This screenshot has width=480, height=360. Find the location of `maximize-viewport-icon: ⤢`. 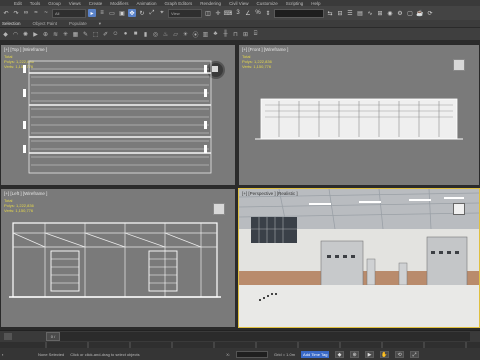

maximize-viewport-icon: ⤢ is located at coordinates (415, 354).